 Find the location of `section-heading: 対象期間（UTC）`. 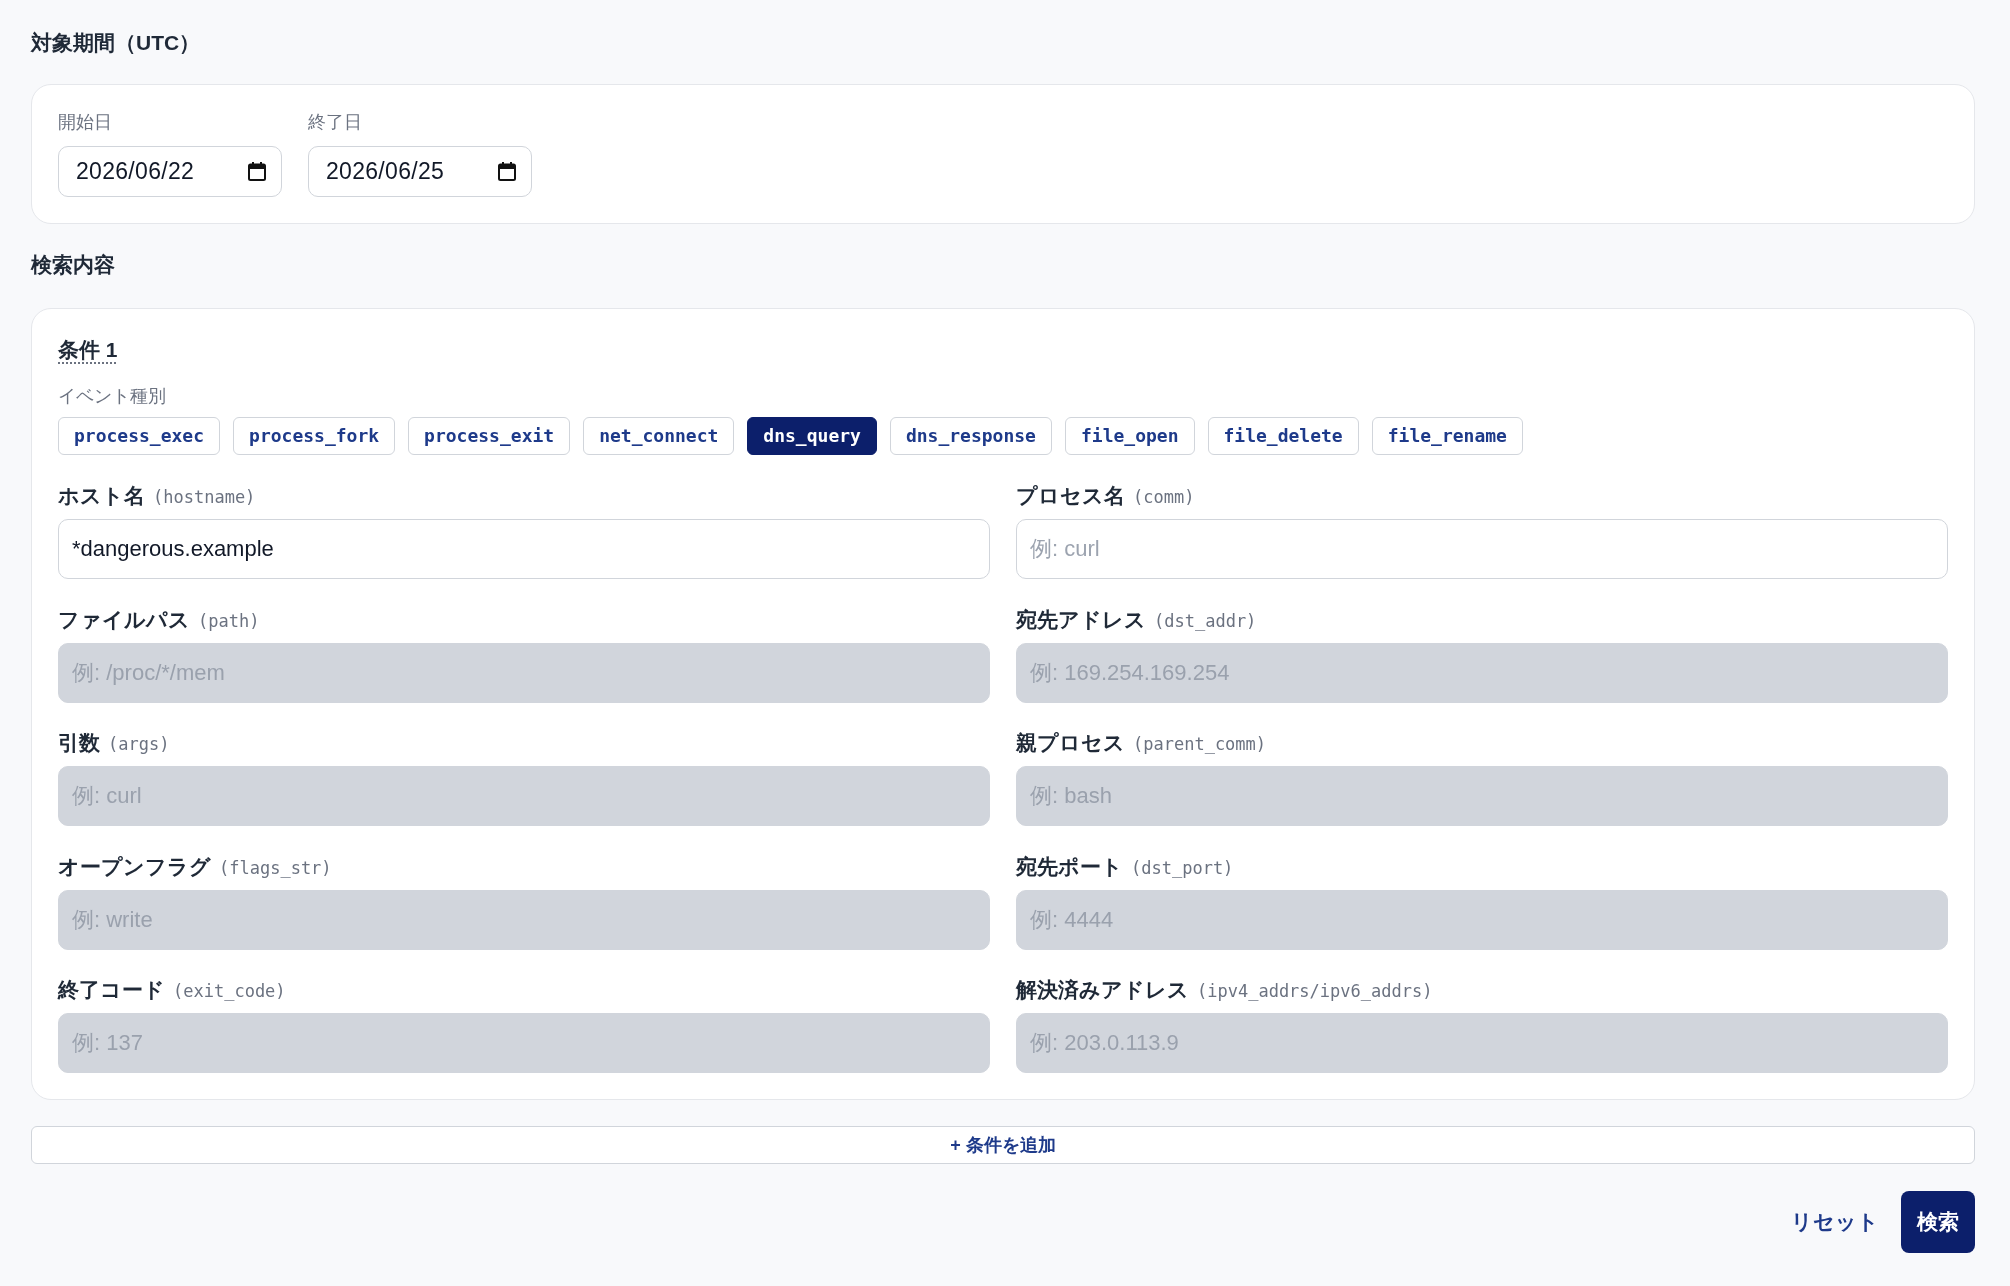

section-heading: 対象期間（UTC） is located at coordinates (116, 43).